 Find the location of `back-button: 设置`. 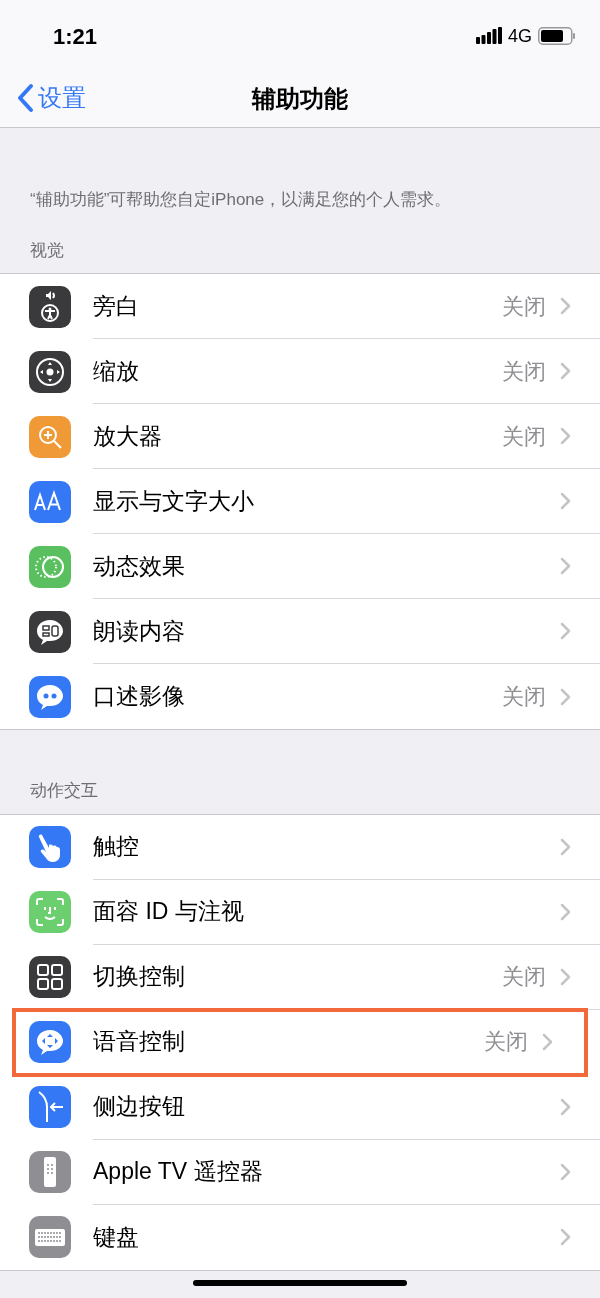

back-button: 设置 is located at coordinates (51, 98).